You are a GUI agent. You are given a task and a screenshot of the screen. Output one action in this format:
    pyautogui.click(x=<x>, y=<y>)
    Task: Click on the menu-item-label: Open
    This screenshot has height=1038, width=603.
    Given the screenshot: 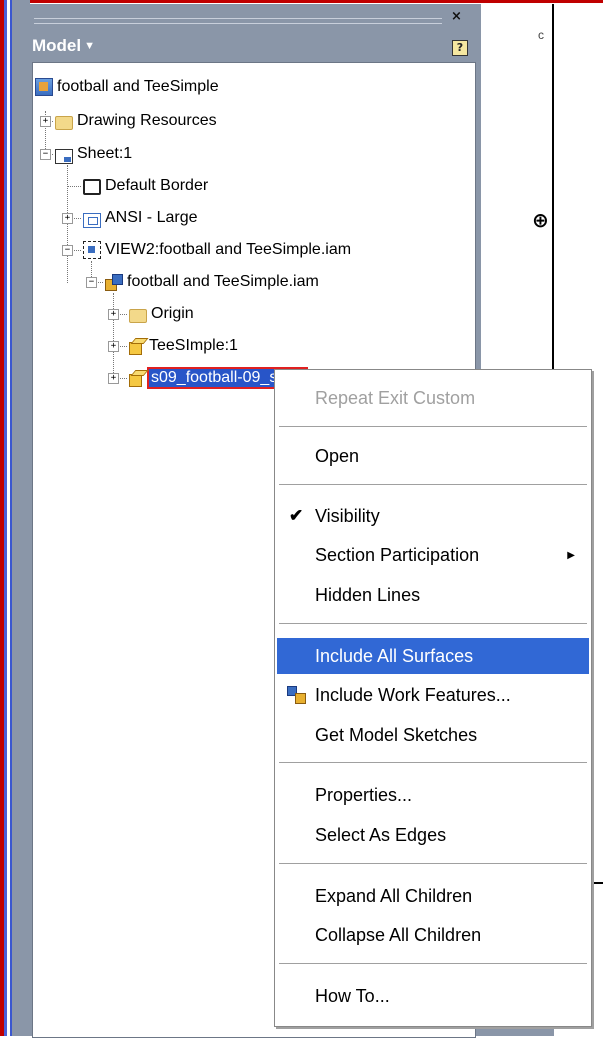 What is the action you would take?
    pyautogui.click(x=337, y=455)
    